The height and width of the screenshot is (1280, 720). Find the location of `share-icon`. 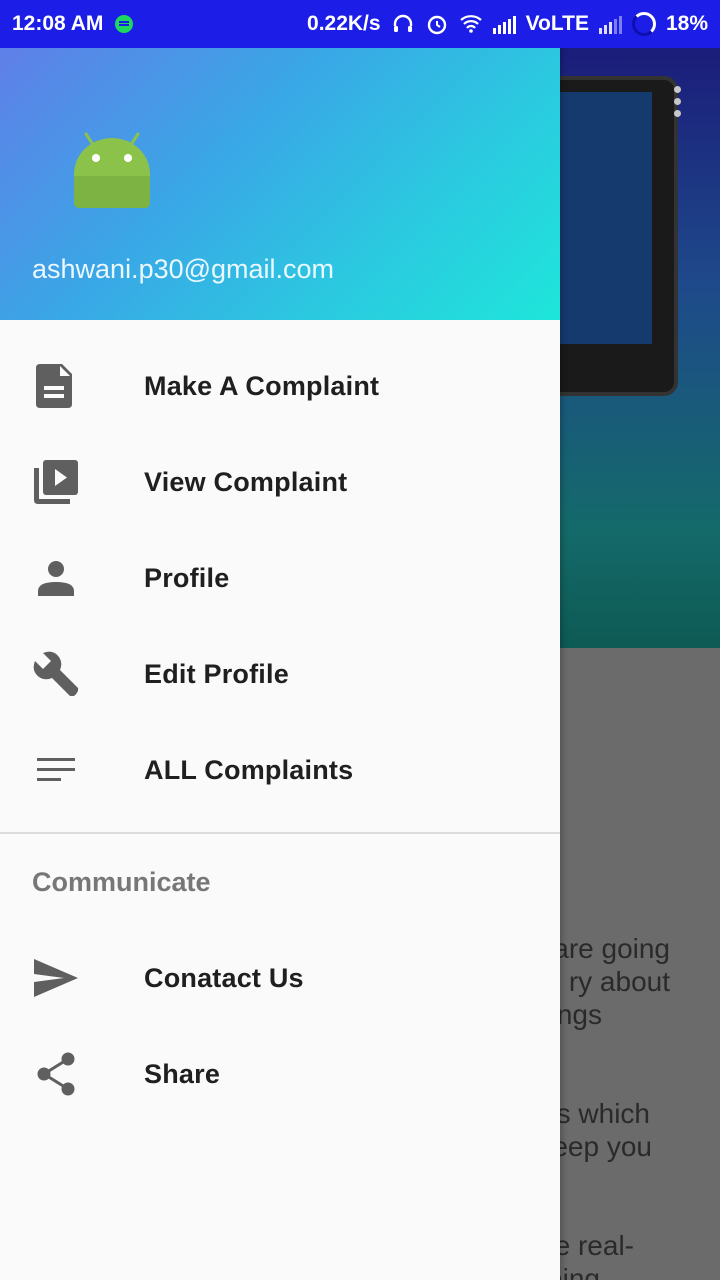

share-icon is located at coordinates (56, 1074).